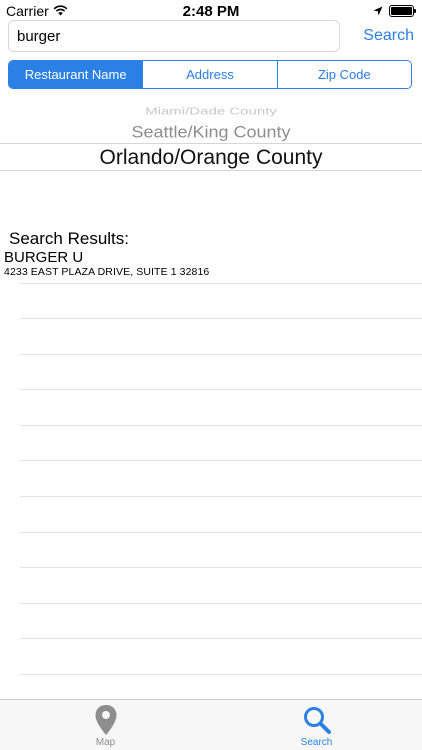 The height and width of the screenshot is (750, 422). I want to click on tab-bar: Map Search, so click(211, 724).